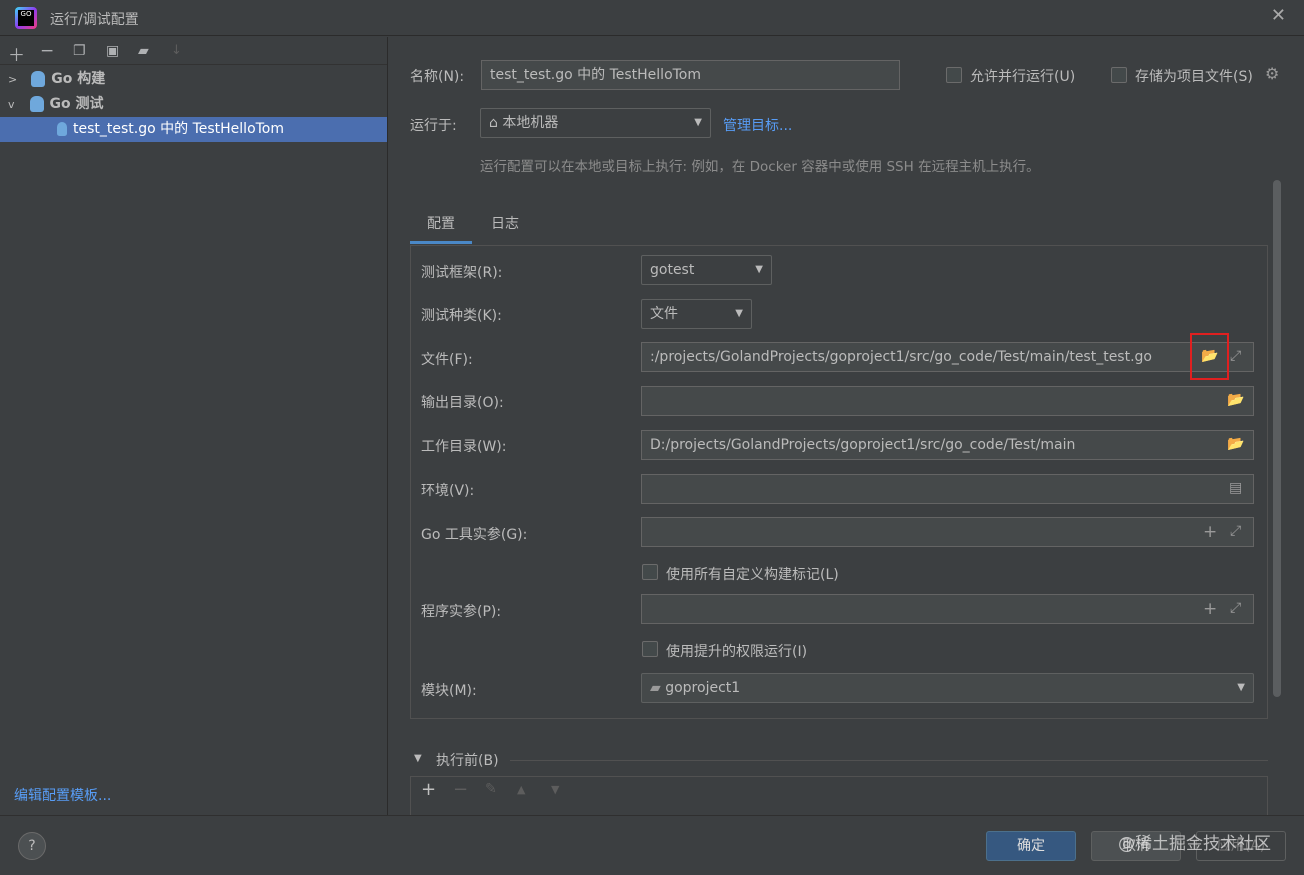 The height and width of the screenshot is (875, 1304). What do you see at coordinates (112, 51) in the screenshot?
I see `save-icon: ▣` at bounding box center [112, 51].